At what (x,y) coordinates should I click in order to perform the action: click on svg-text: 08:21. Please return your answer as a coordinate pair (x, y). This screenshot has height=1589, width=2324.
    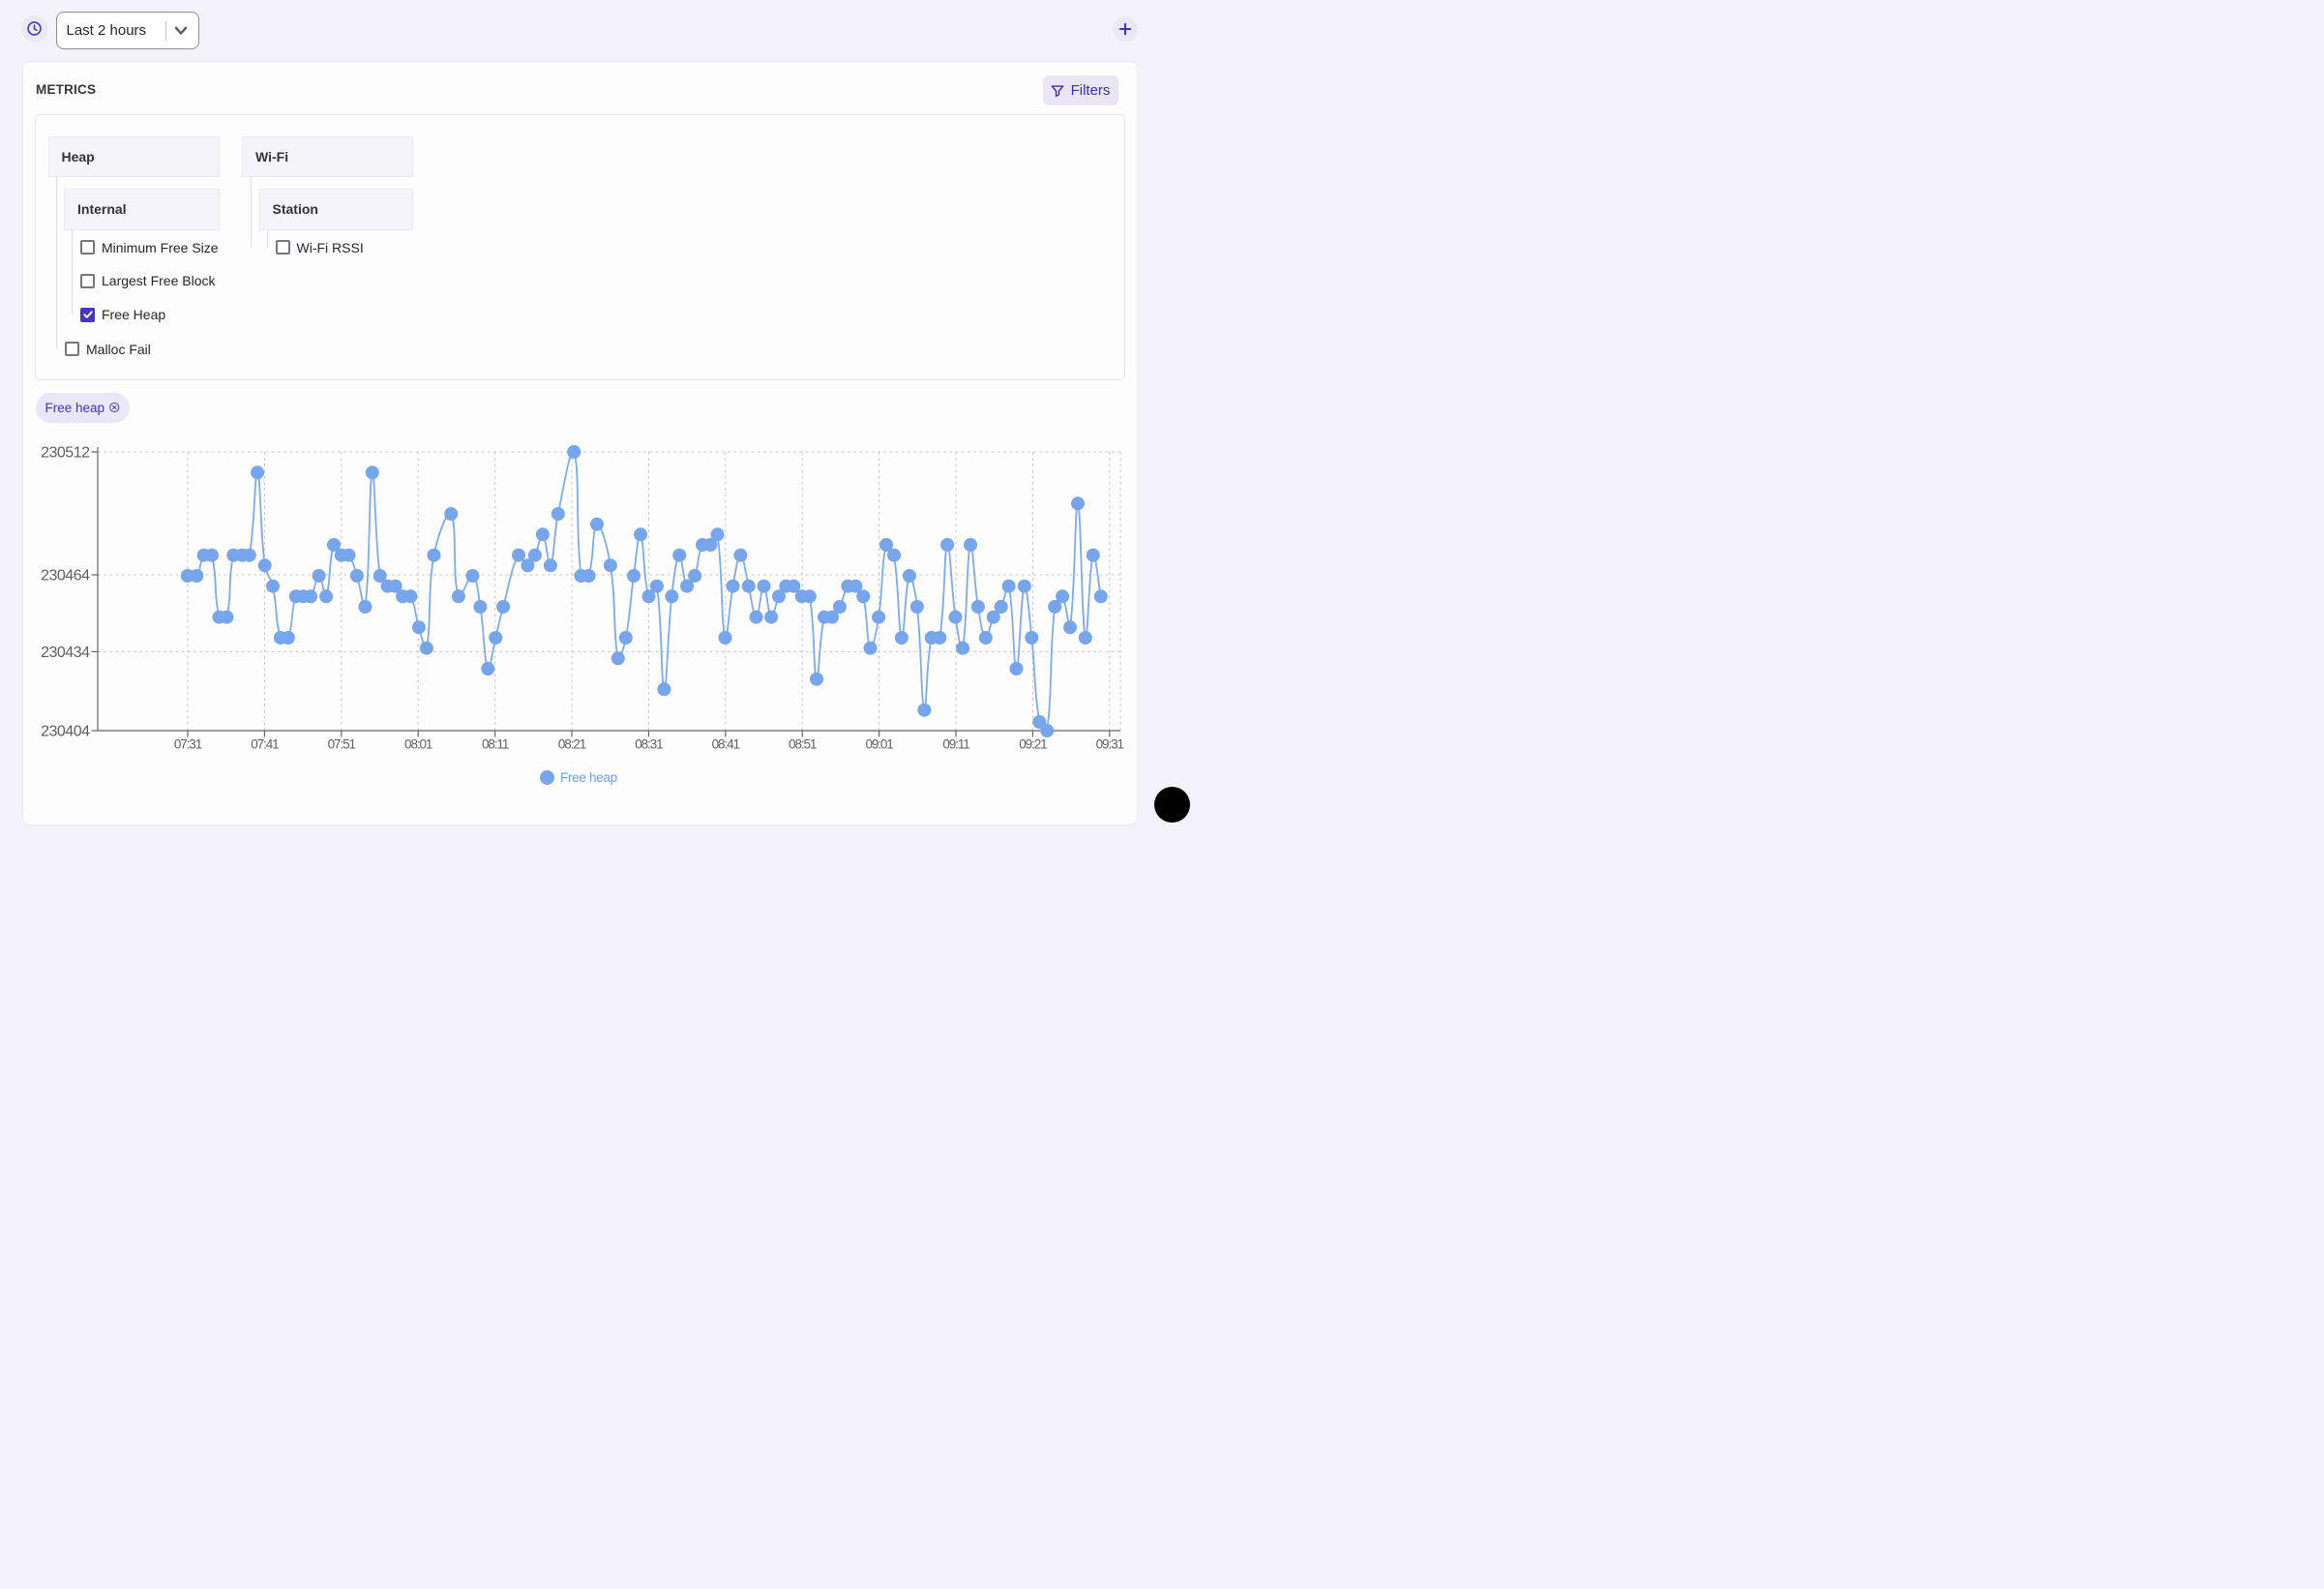
    Looking at the image, I should click on (572, 744).